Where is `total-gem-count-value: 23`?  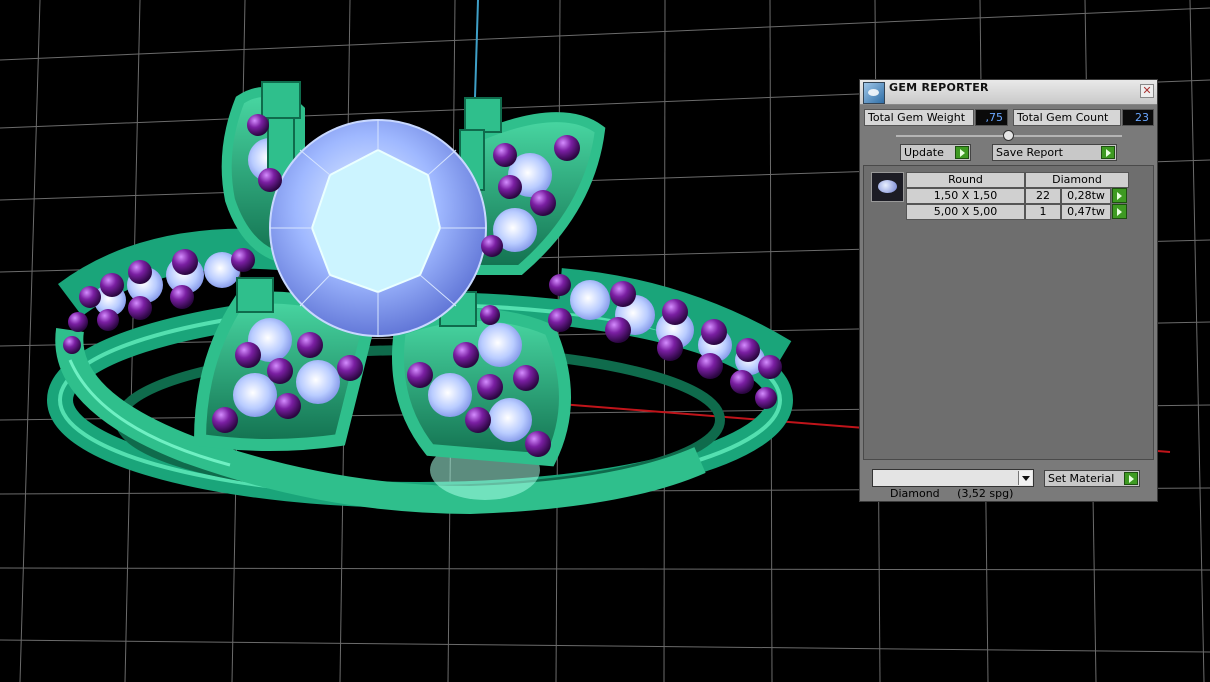 total-gem-count-value: 23 is located at coordinates (1138, 117).